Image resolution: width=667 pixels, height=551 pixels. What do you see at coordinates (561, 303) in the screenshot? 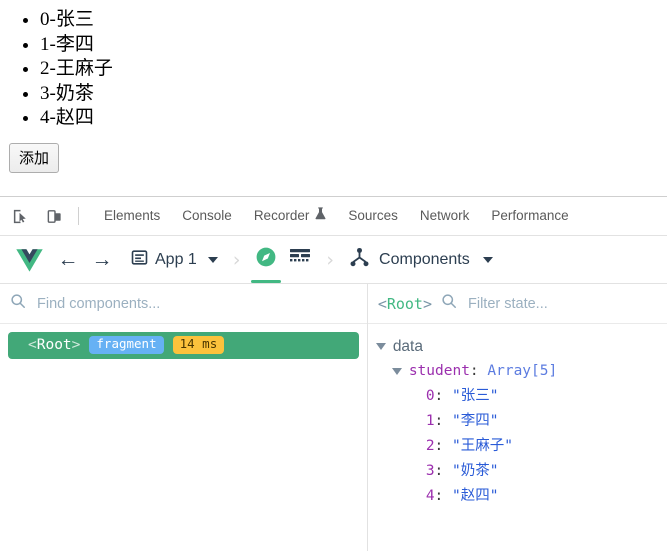
I see `filter-state-input` at bounding box center [561, 303].